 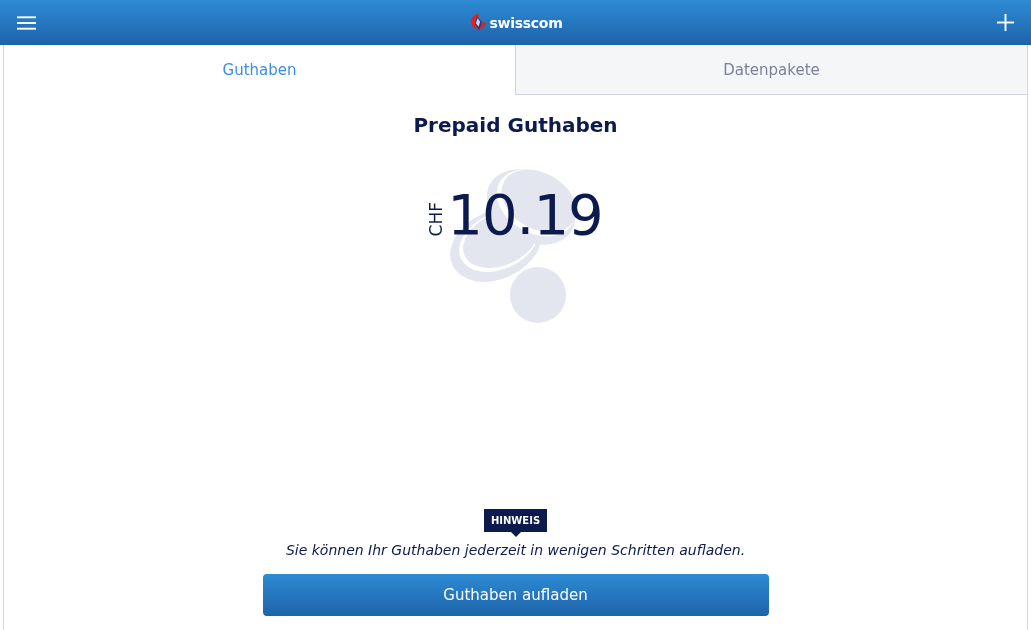 What do you see at coordinates (515, 520) in the screenshot?
I see `hint-badge: HINWEIS` at bounding box center [515, 520].